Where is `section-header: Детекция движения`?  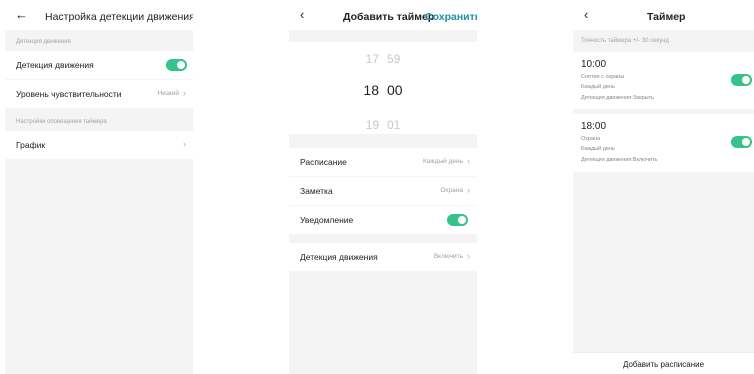
section-header: Детекция движения is located at coordinates (99, 43).